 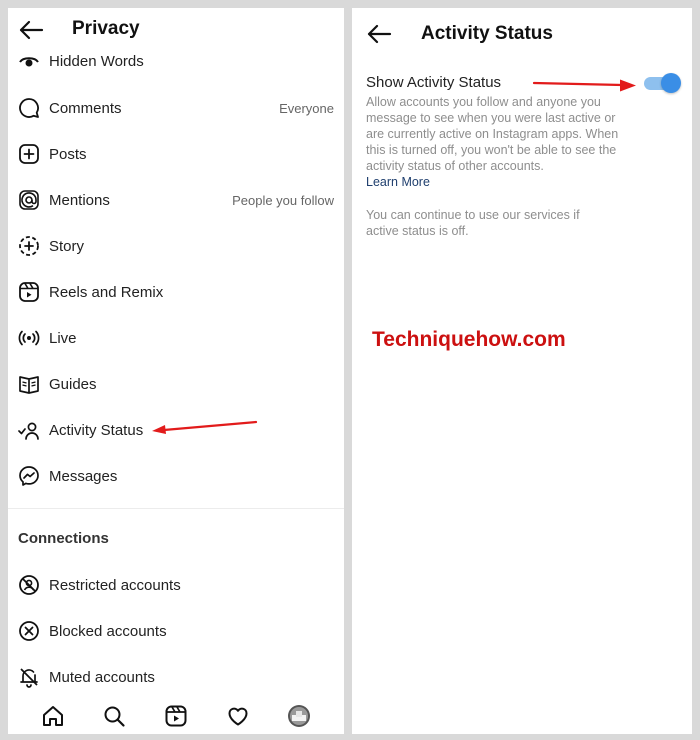 I want to click on restricted-icon, so click(x=29, y=585).